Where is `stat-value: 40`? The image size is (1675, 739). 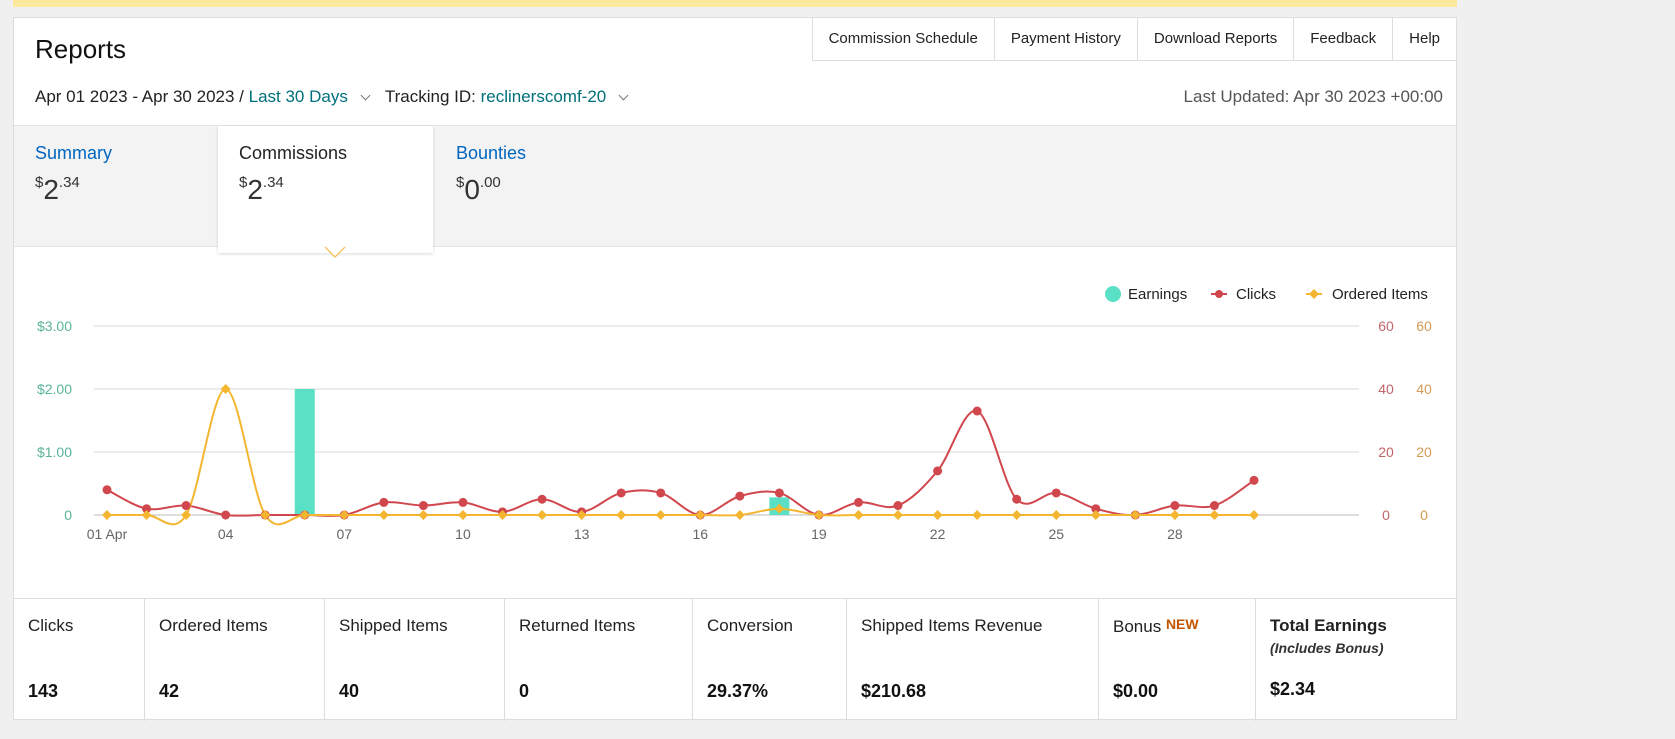
stat-value: 40 is located at coordinates (349, 691).